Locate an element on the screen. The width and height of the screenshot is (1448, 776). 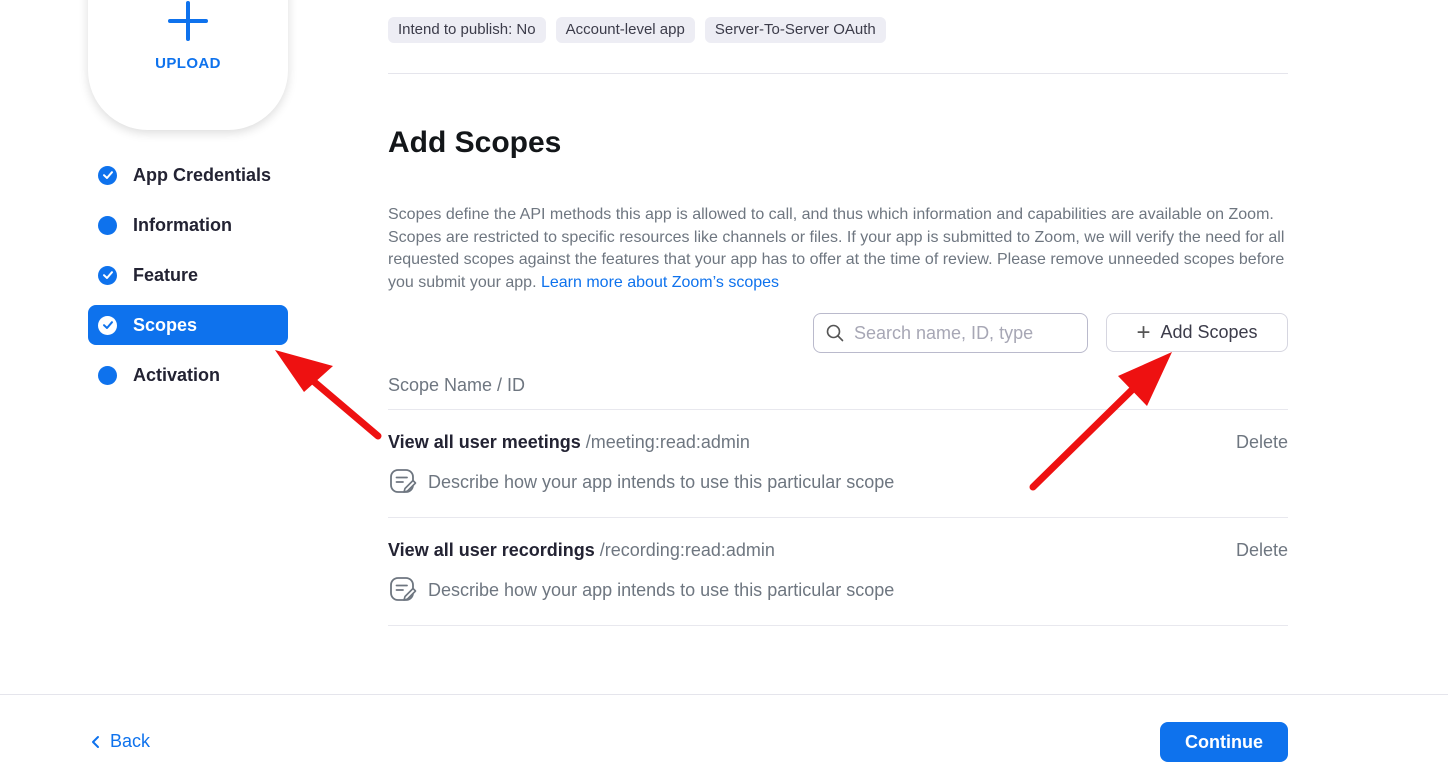
sidebar-item-label: App Credentials is located at coordinates (202, 174).